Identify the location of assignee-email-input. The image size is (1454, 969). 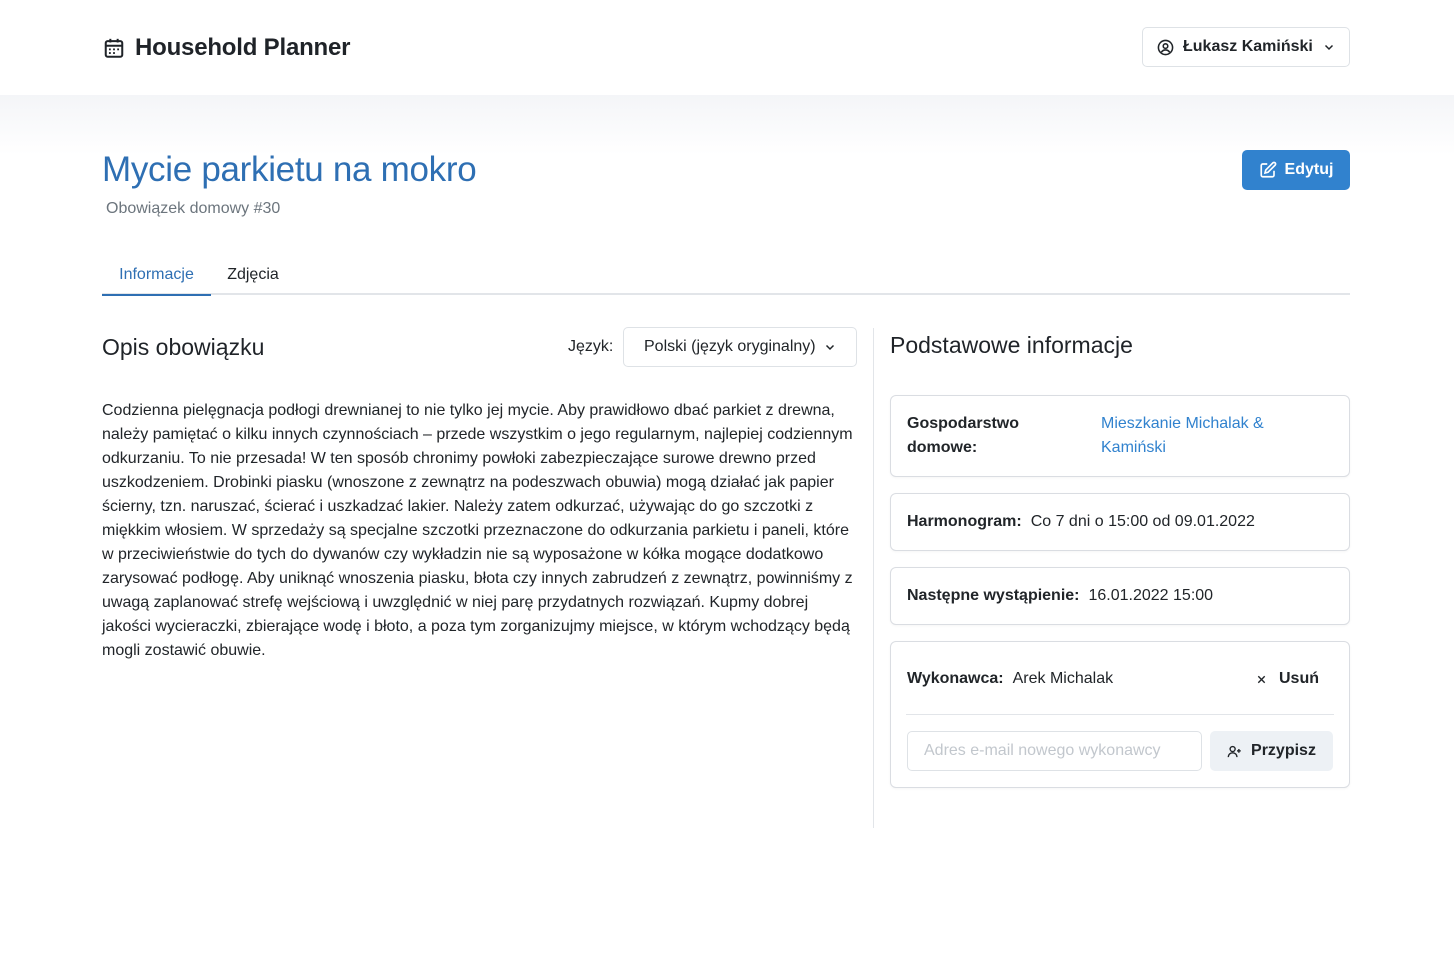
(1054, 751).